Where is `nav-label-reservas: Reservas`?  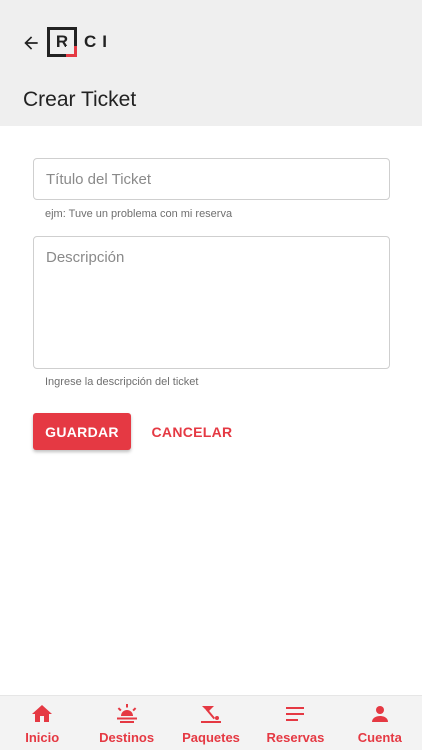 nav-label-reservas: Reservas is located at coordinates (295, 737).